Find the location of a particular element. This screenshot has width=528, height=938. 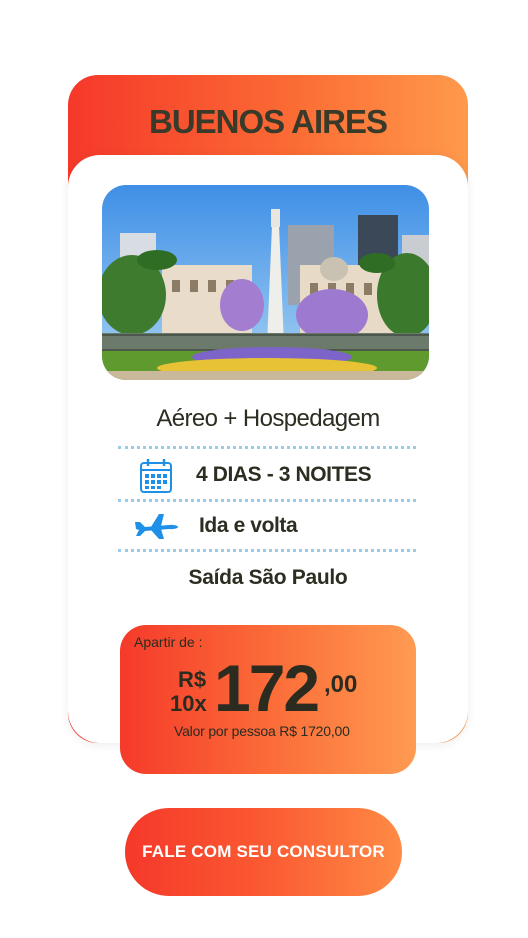

airplane-icon is located at coordinates (156, 528).